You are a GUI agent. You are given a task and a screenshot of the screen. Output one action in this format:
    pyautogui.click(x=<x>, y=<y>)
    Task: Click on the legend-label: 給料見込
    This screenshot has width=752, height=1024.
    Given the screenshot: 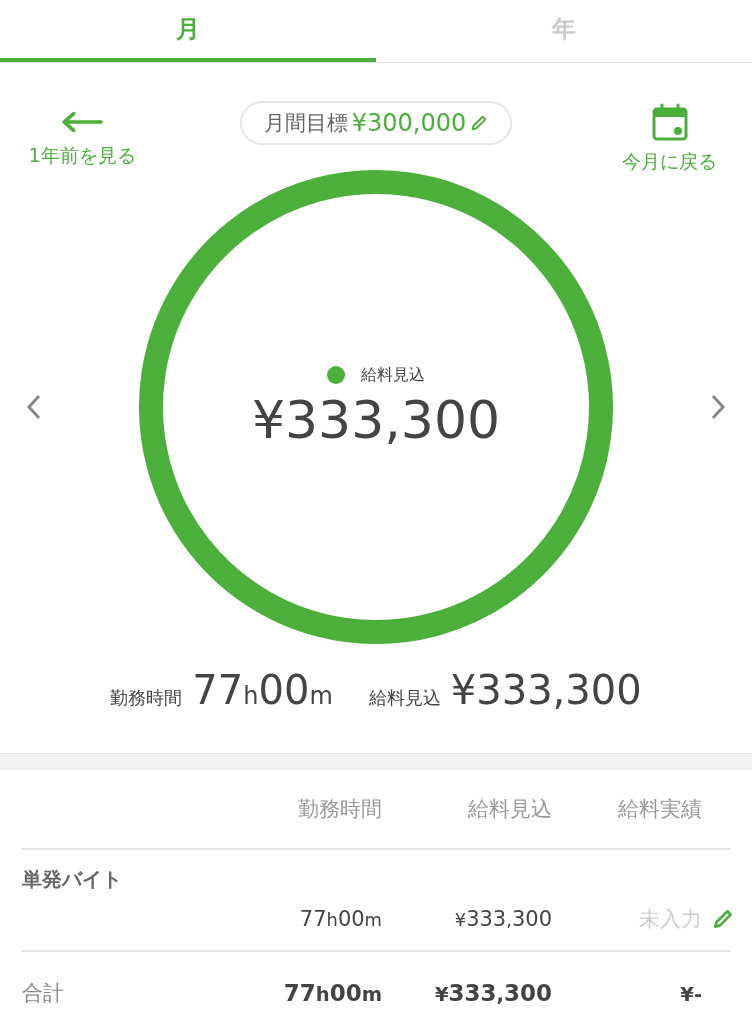 What is the action you would take?
    pyautogui.click(x=393, y=375)
    